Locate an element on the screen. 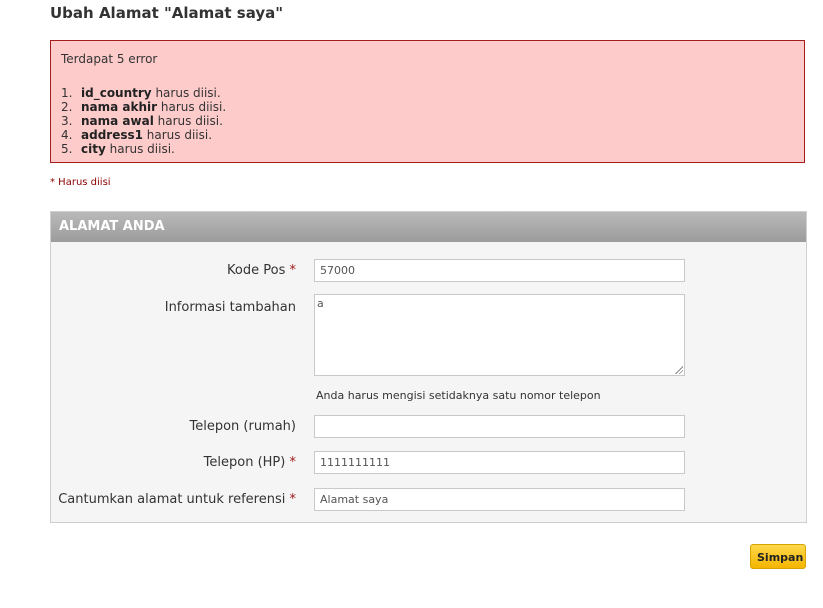  info-textarea: a is located at coordinates (499, 335).